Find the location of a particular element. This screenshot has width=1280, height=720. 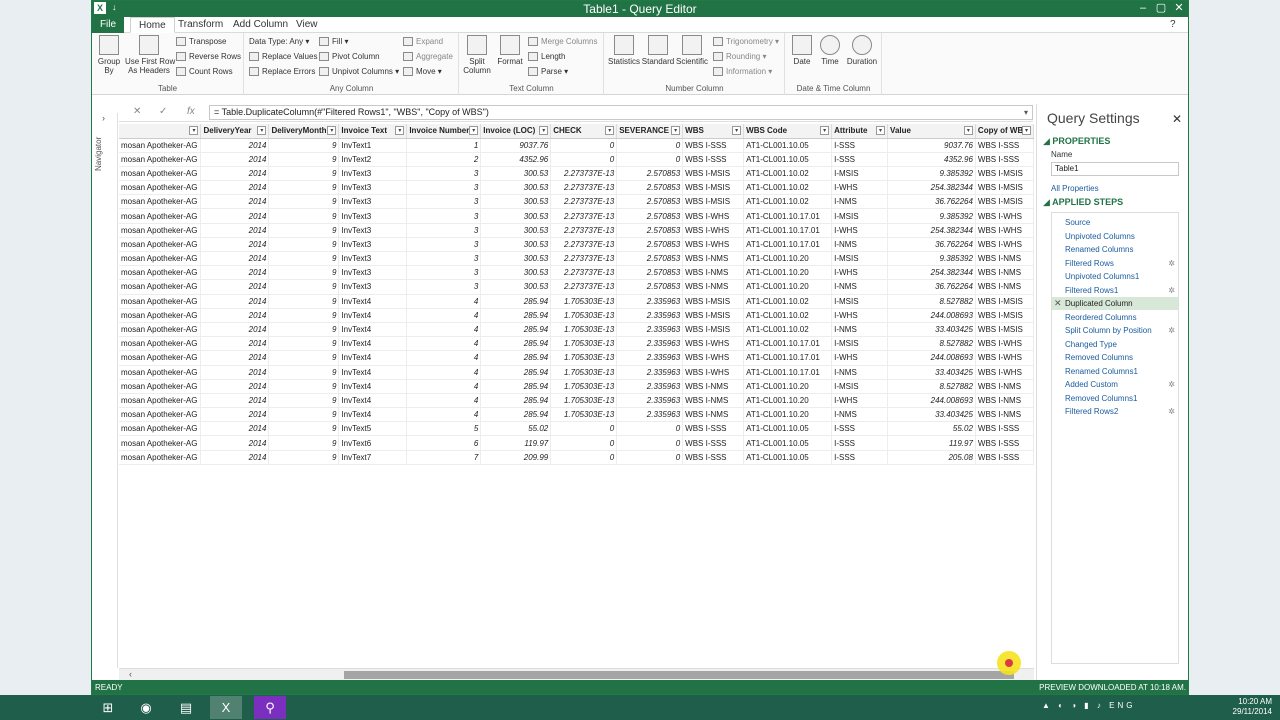

table-cell: AT1-CL001.10.05 is located at coordinates (788, 443).